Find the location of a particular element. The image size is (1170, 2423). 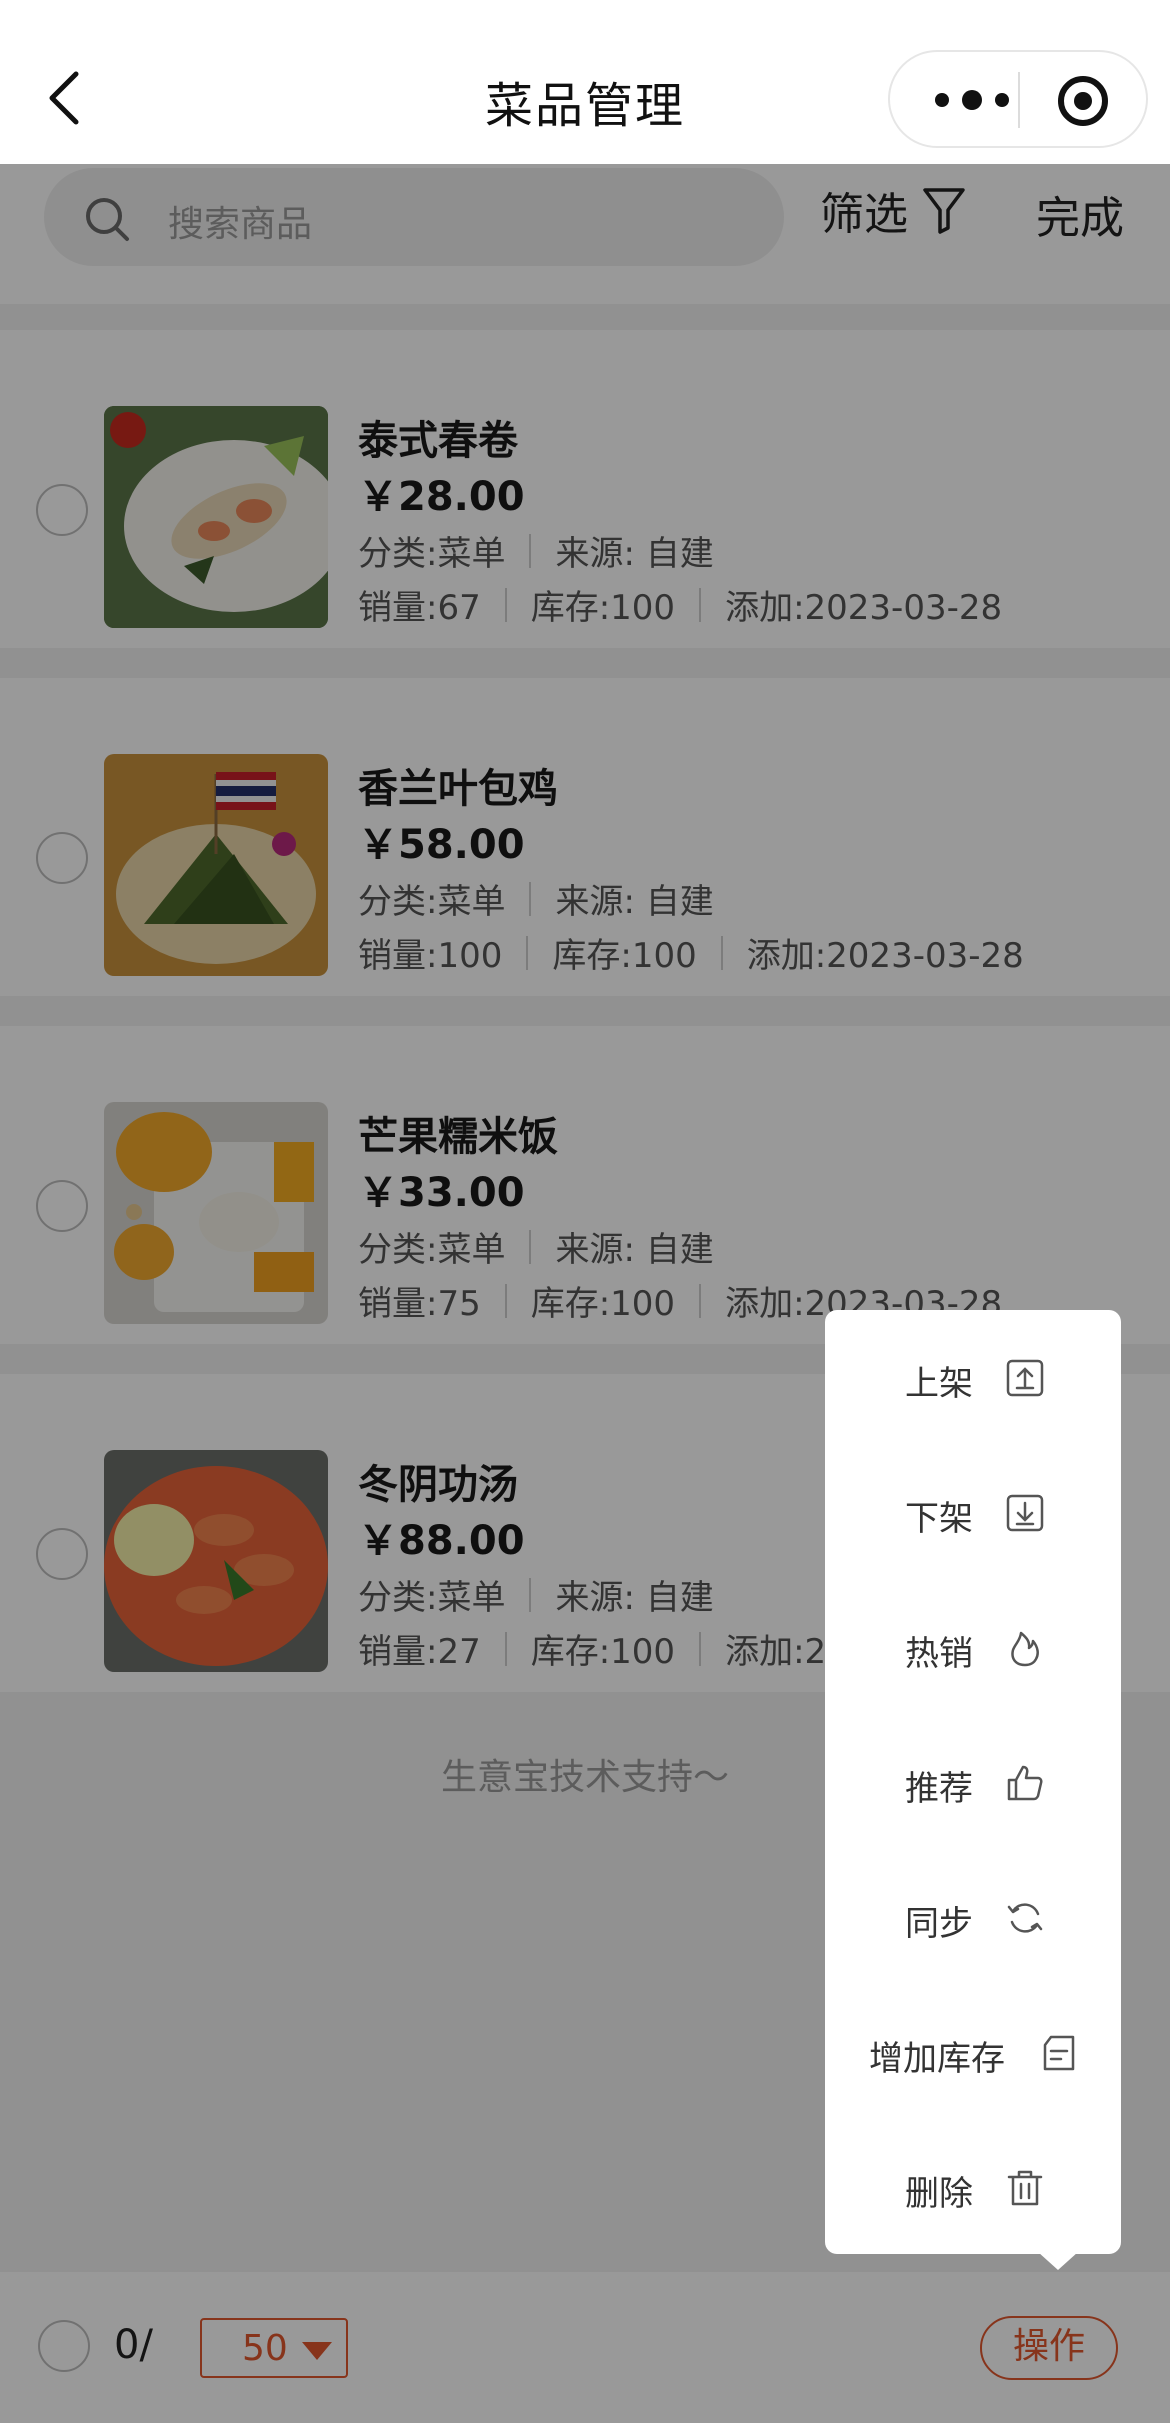

action-menu: 上架 下架 热销 推荐 同步 增加库存 删除 is located at coordinates (973, 1782).